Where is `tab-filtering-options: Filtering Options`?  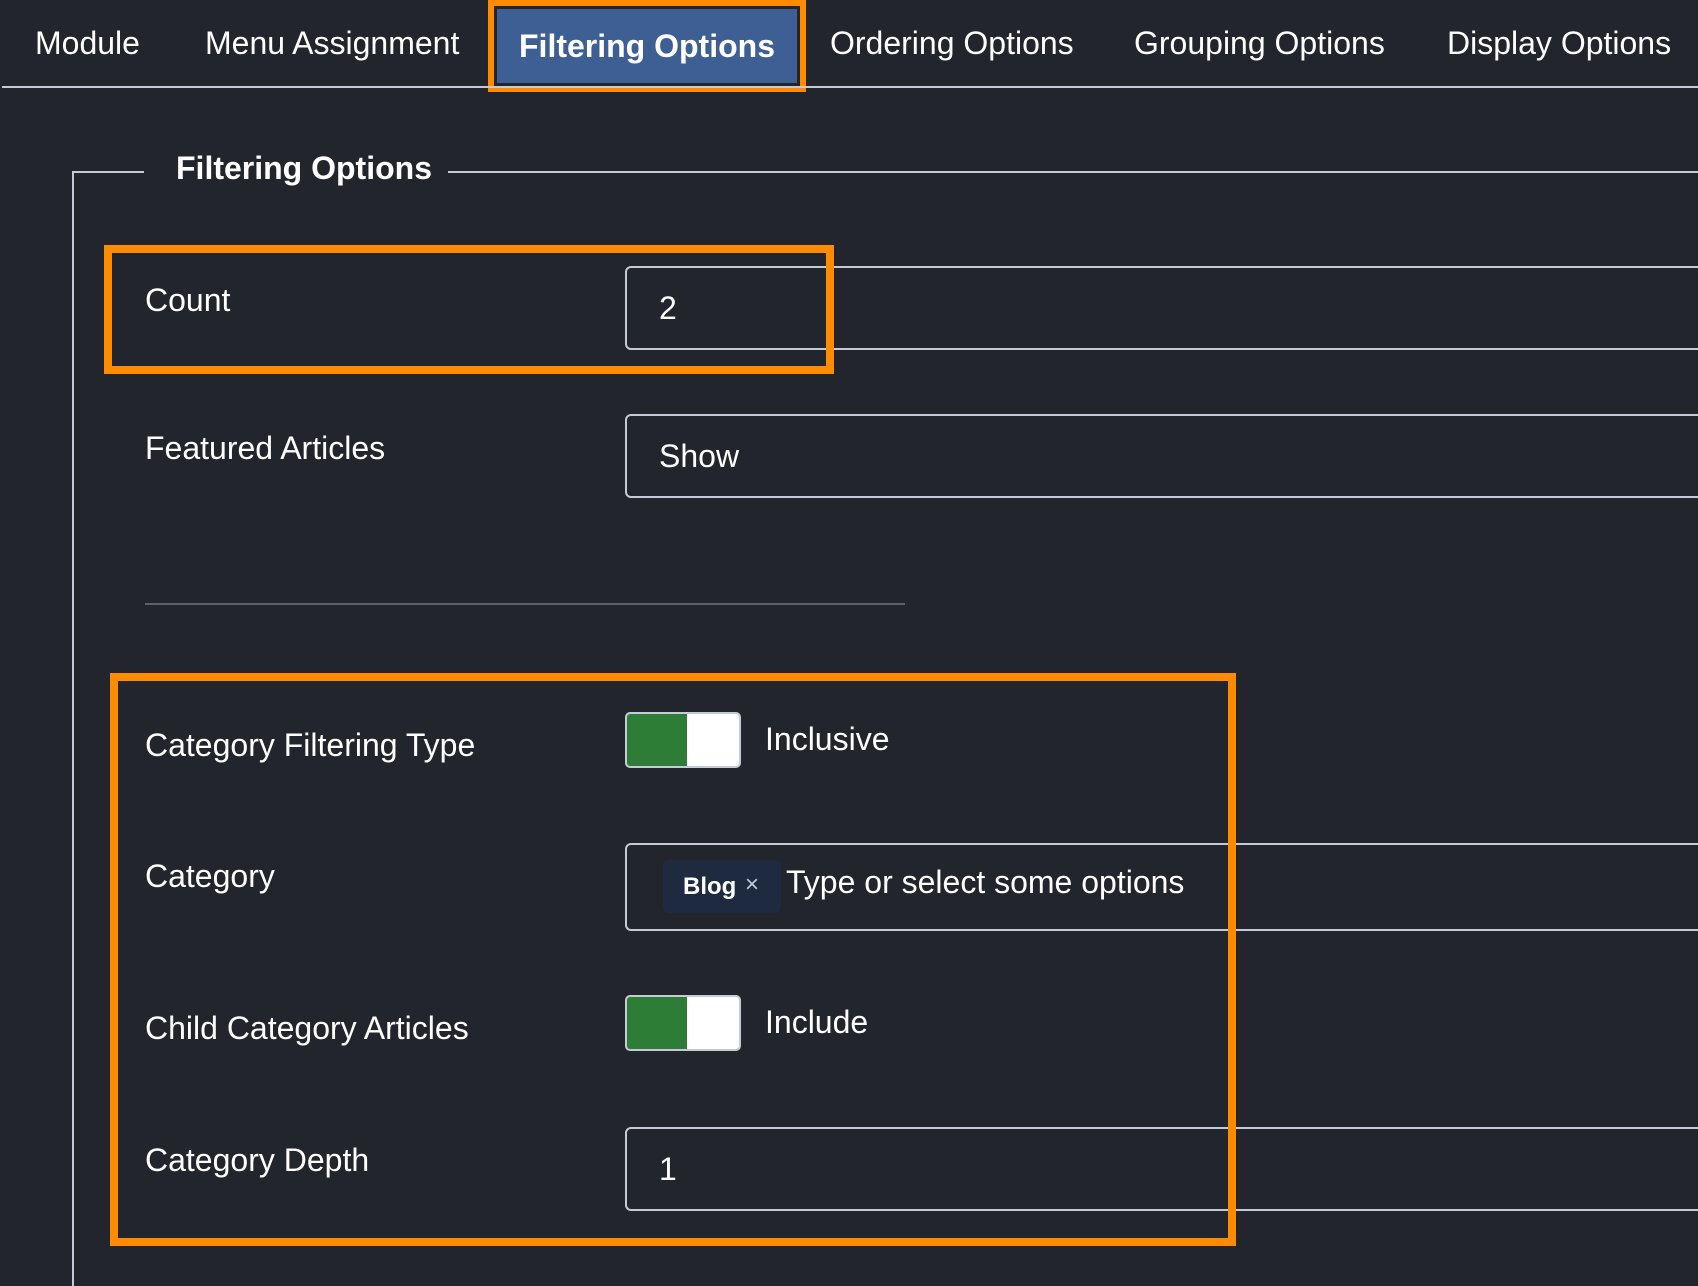
tab-filtering-options: Filtering Options is located at coordinates (647, 46).